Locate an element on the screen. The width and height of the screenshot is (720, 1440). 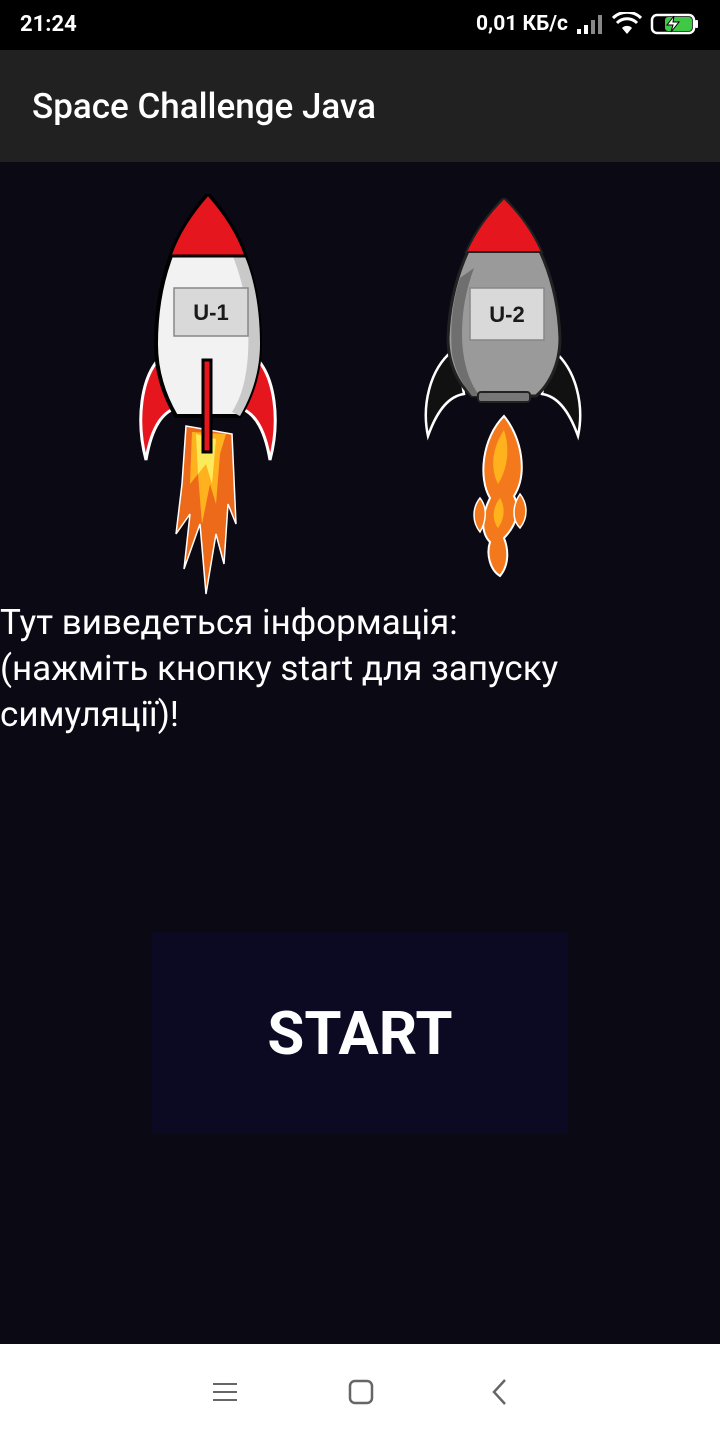
wifi-icon is located at coordinates (627, 23).